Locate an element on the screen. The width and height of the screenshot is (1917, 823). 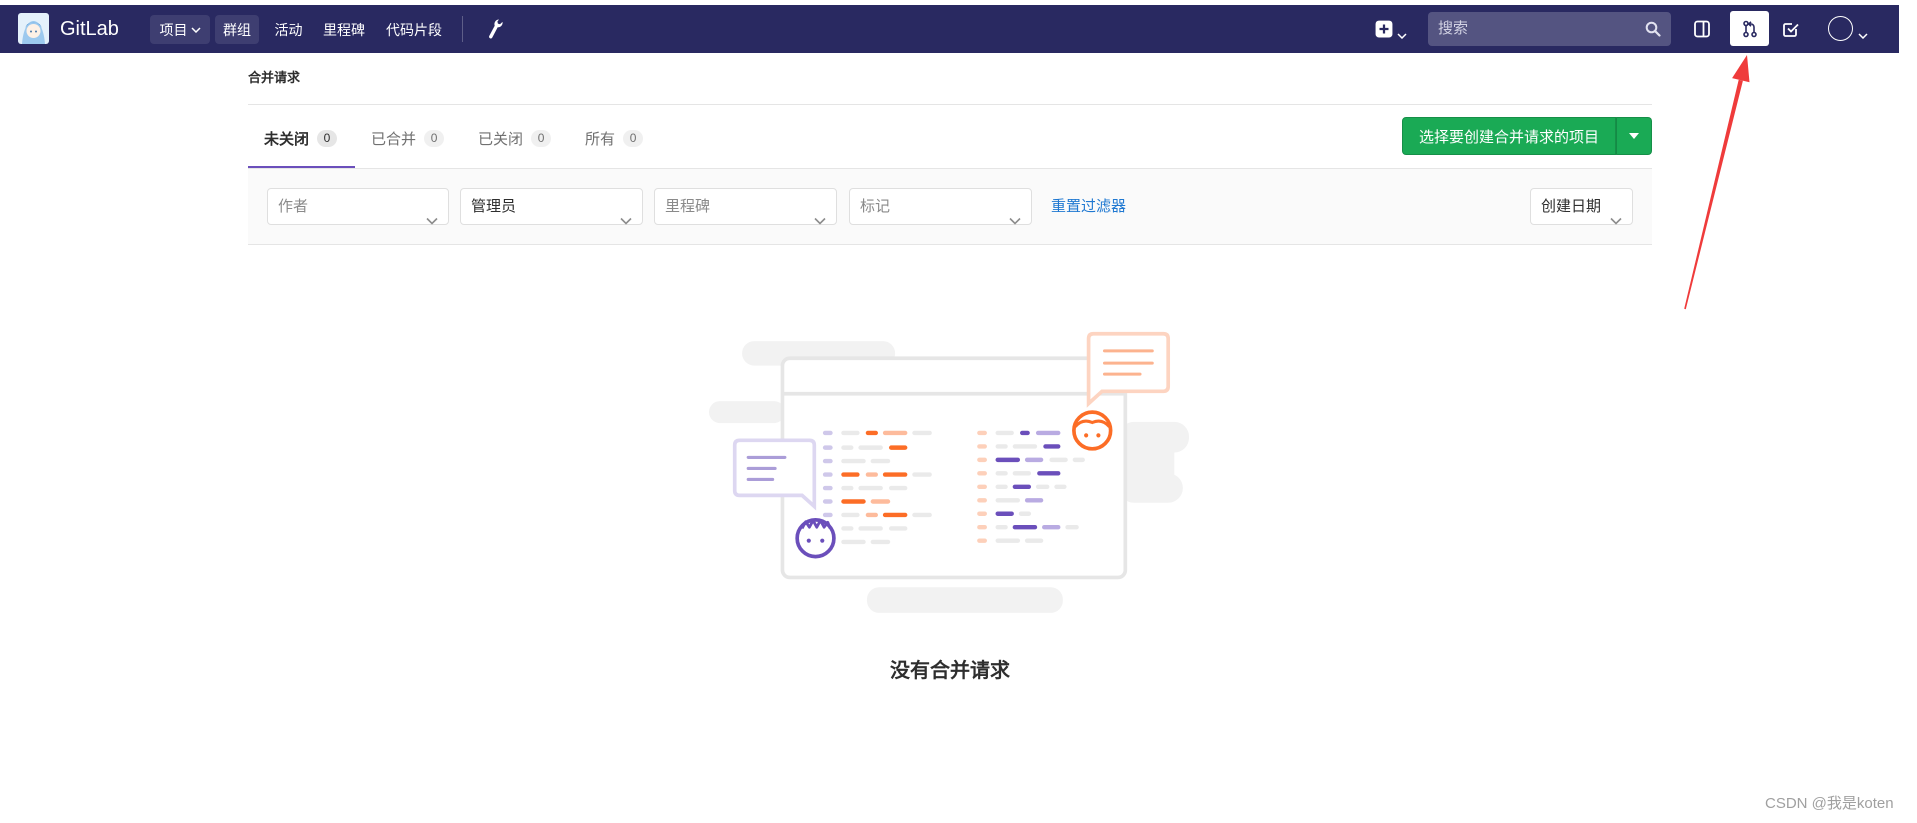
new-merge-request-dropdown-toggle is located at coordinates (1634, 136).